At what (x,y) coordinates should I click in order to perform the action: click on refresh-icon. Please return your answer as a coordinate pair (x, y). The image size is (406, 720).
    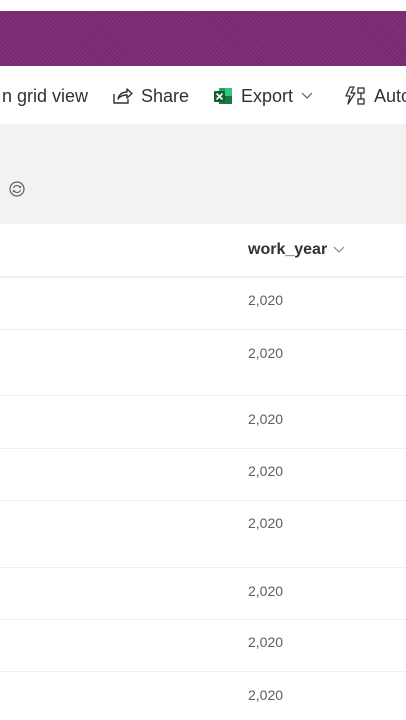
    Looking at the image, I should click on (17, 189).